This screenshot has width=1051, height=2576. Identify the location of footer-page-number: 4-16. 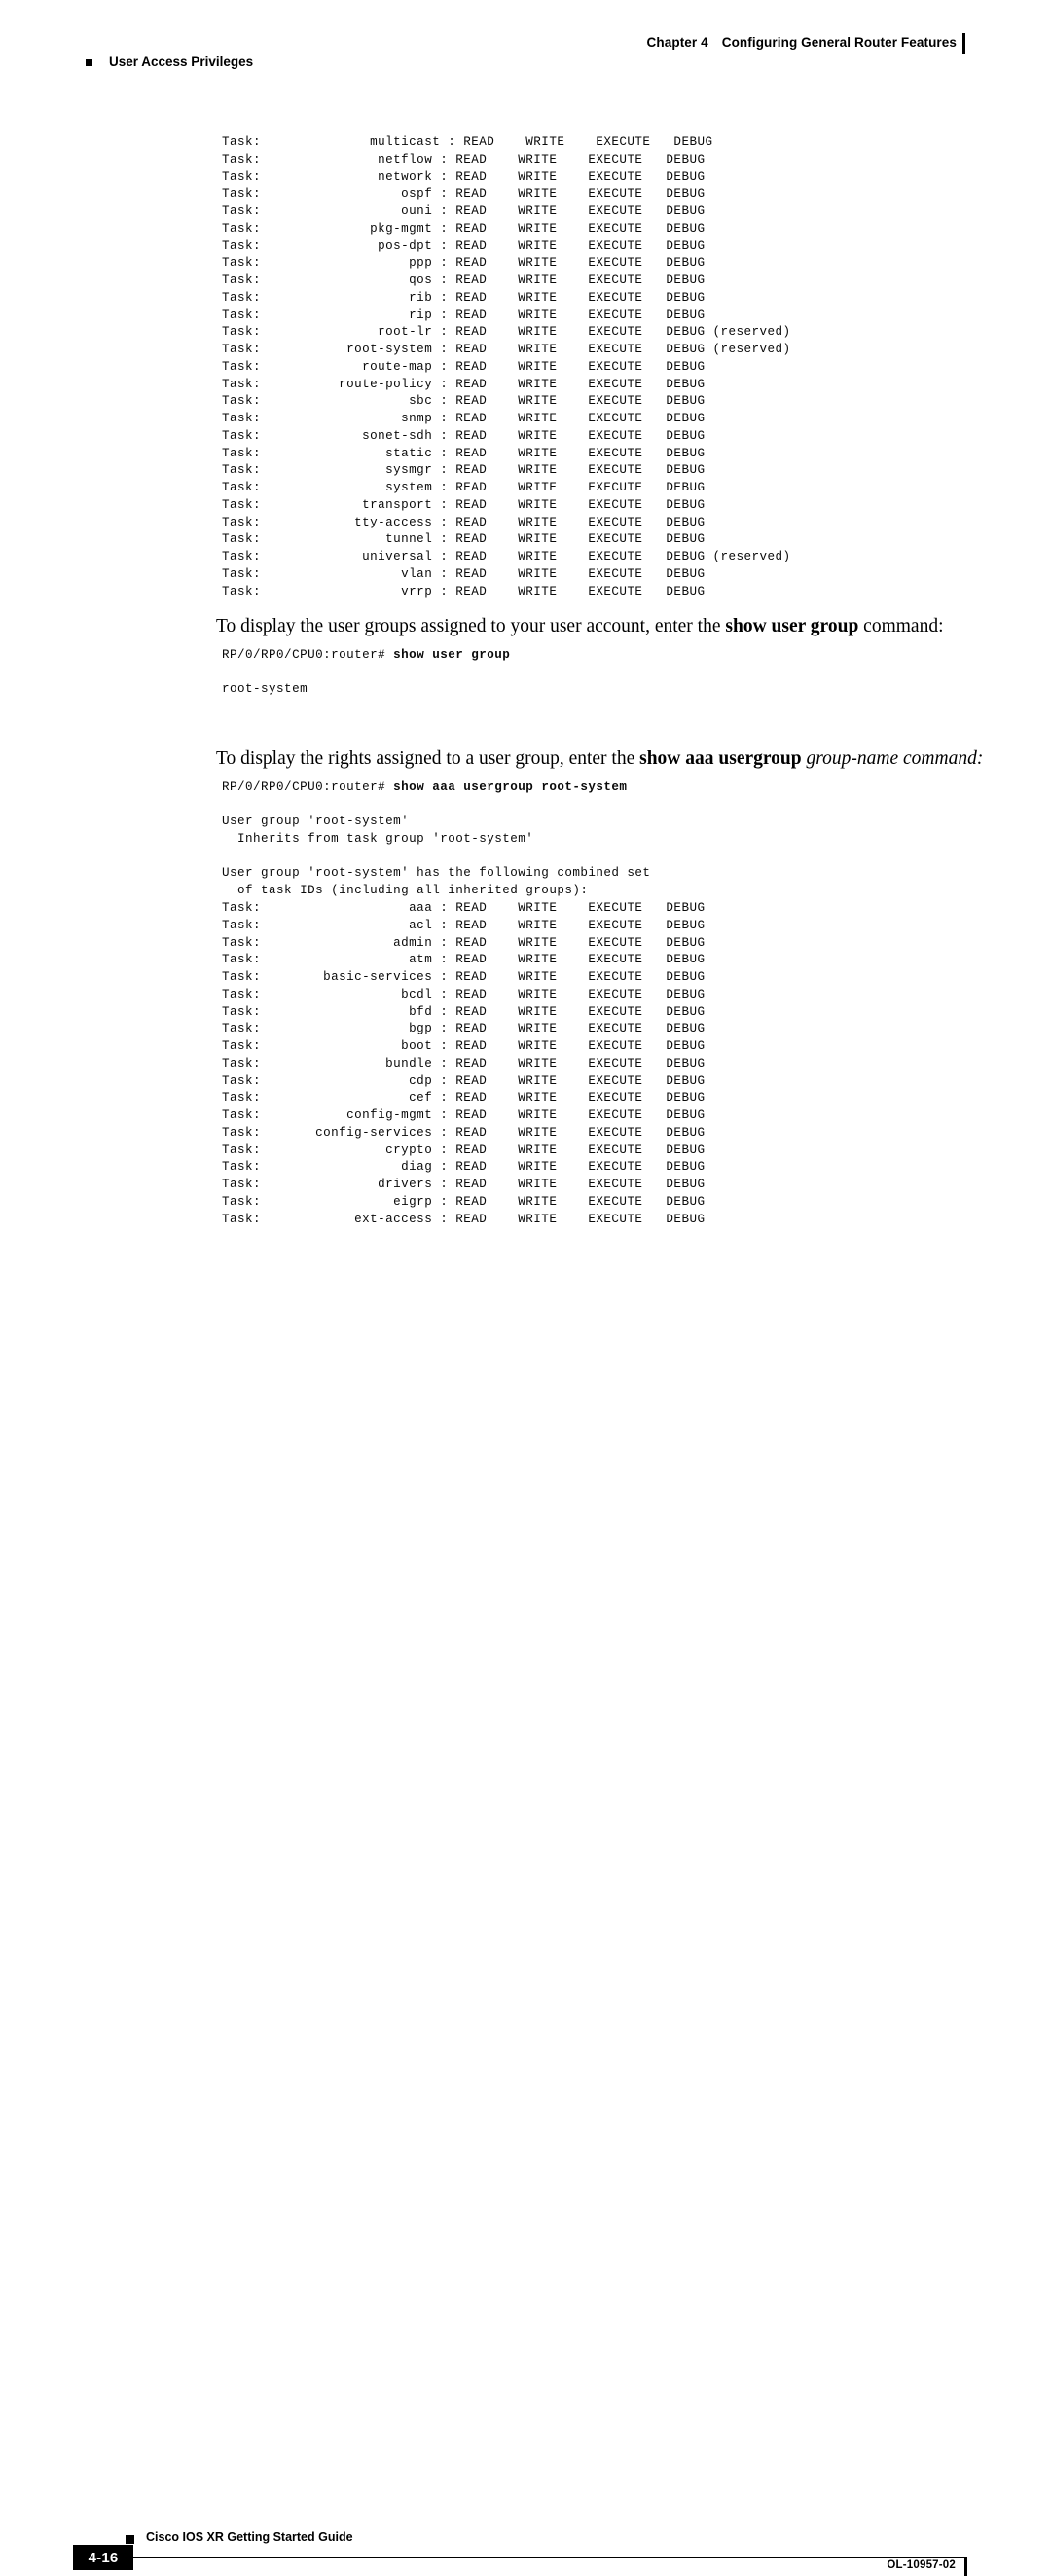
(103, 2557).